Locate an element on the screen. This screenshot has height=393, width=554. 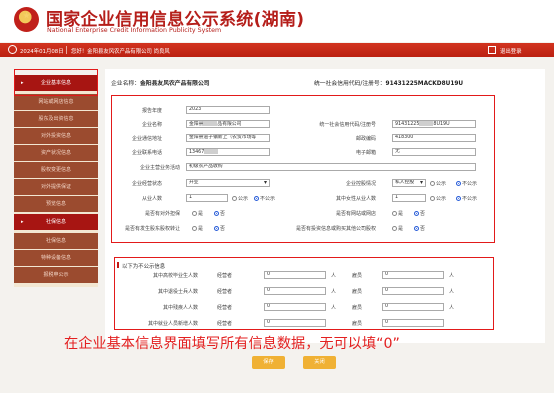
company-name-field: 金阳县 品有限公司 is located at coordinates (228, 124).